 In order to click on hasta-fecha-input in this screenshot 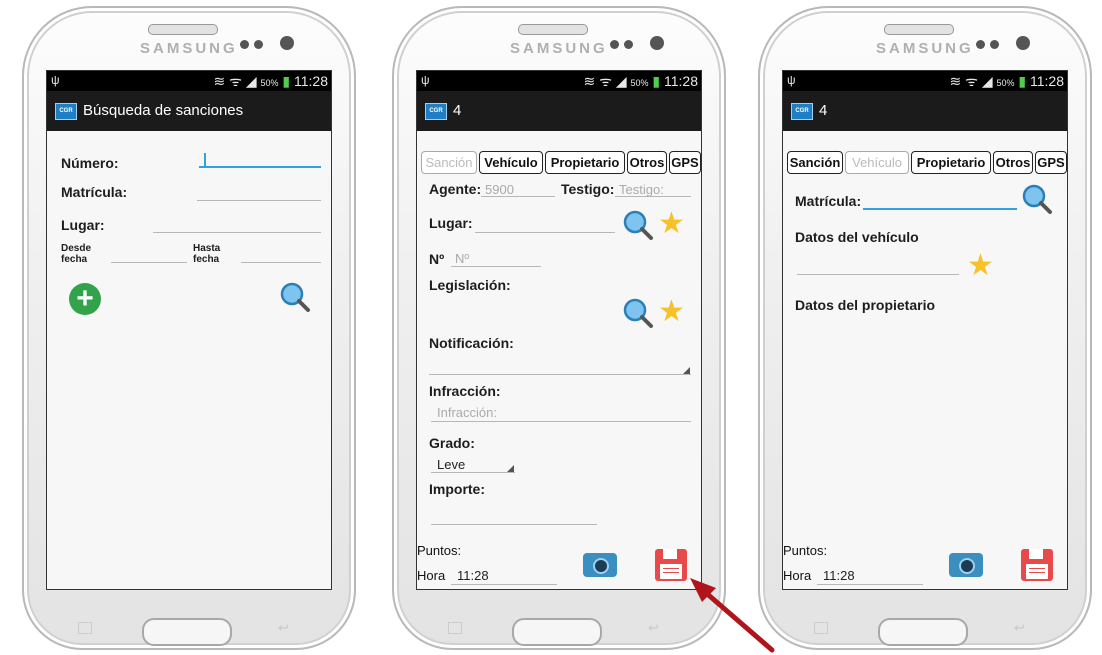, I will do `click(281, 261)`.